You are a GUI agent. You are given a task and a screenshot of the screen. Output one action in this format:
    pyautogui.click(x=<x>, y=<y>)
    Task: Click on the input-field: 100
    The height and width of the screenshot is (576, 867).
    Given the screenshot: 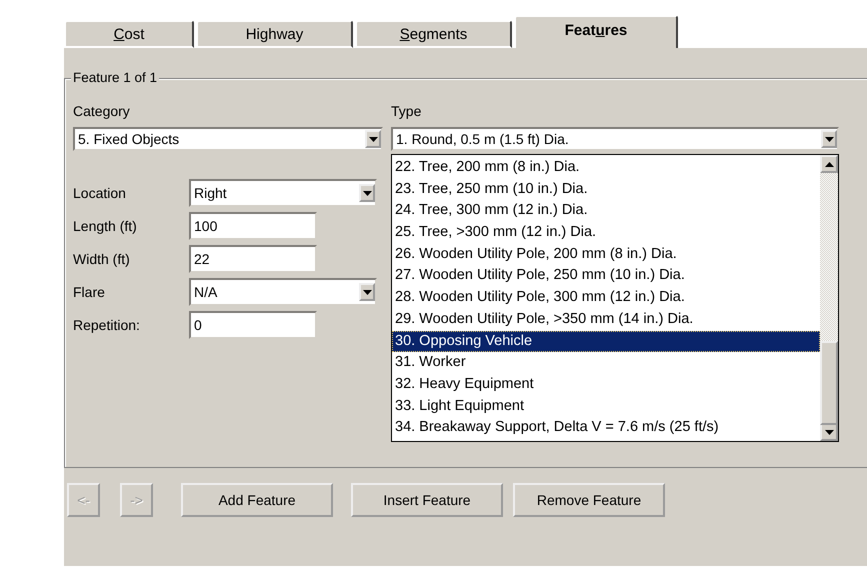 What is the action you would take?
    pyautogui.click(x=253, y=226)
    